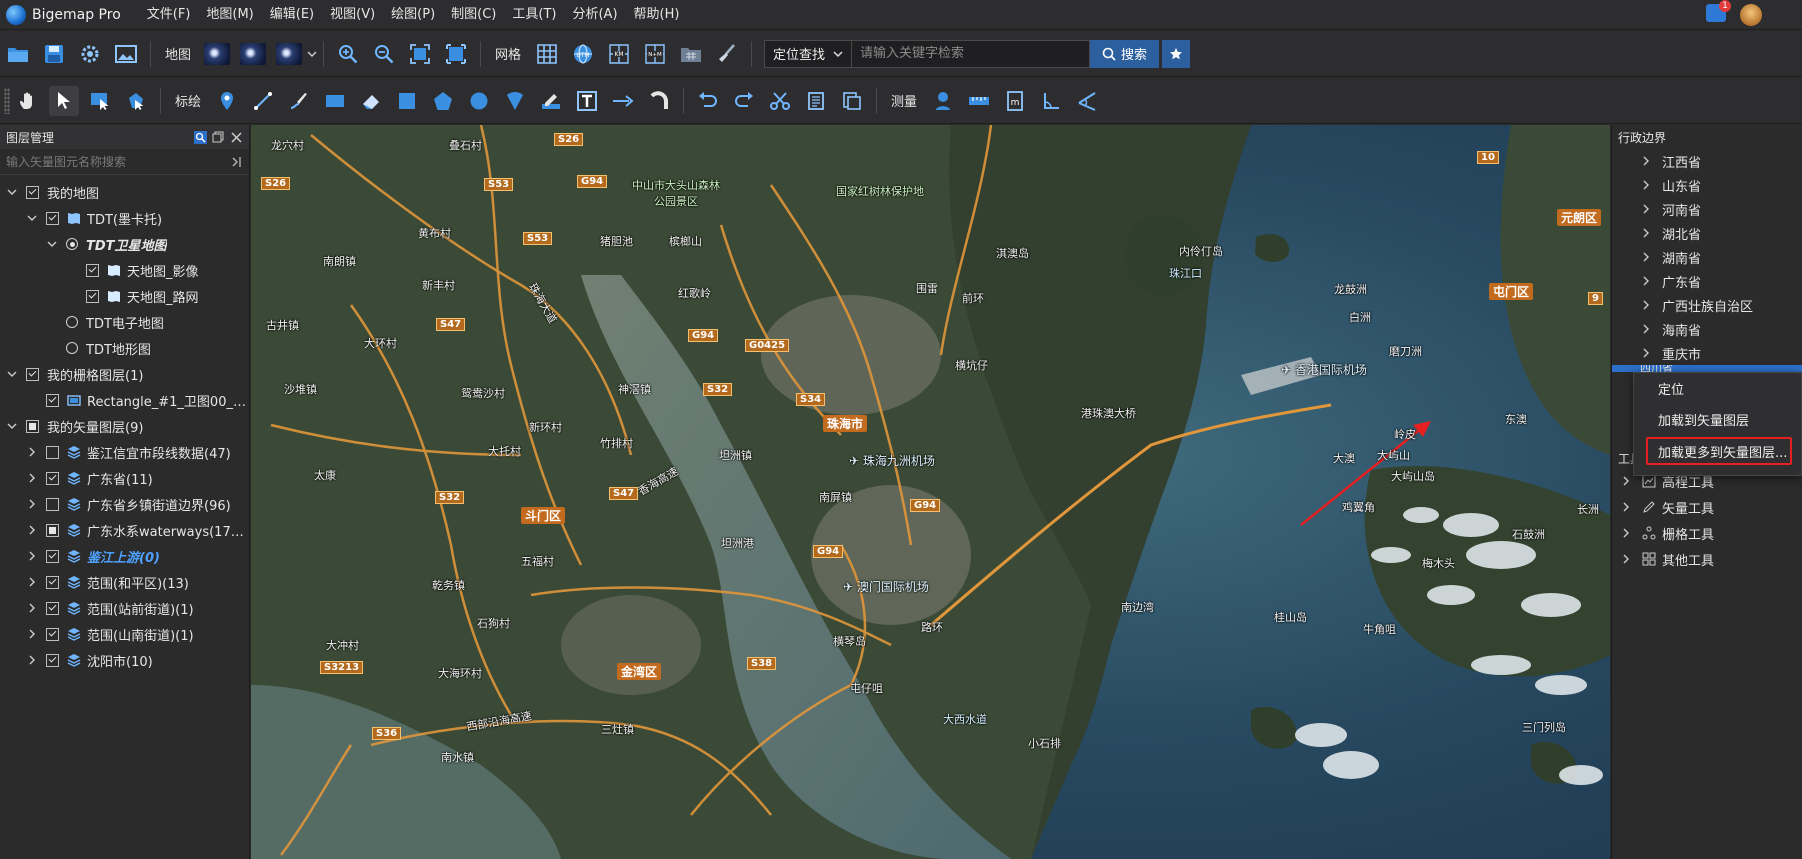 This screenshot has height=859, width=1802. What do you see at coordinates (136, 101) in the screenshot?
I see `polygon-select-button` at bounding box center [136, 101].